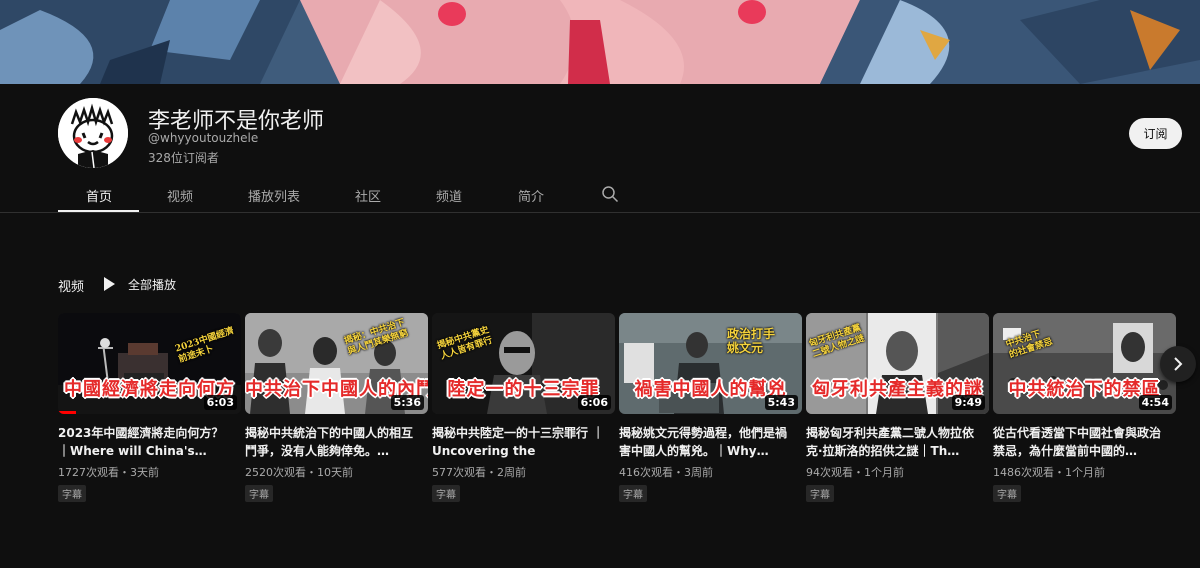  What do you see at coordinates (600, 42) in the screenshot?
I see `channel-banner` at bounding box center [600, 42].